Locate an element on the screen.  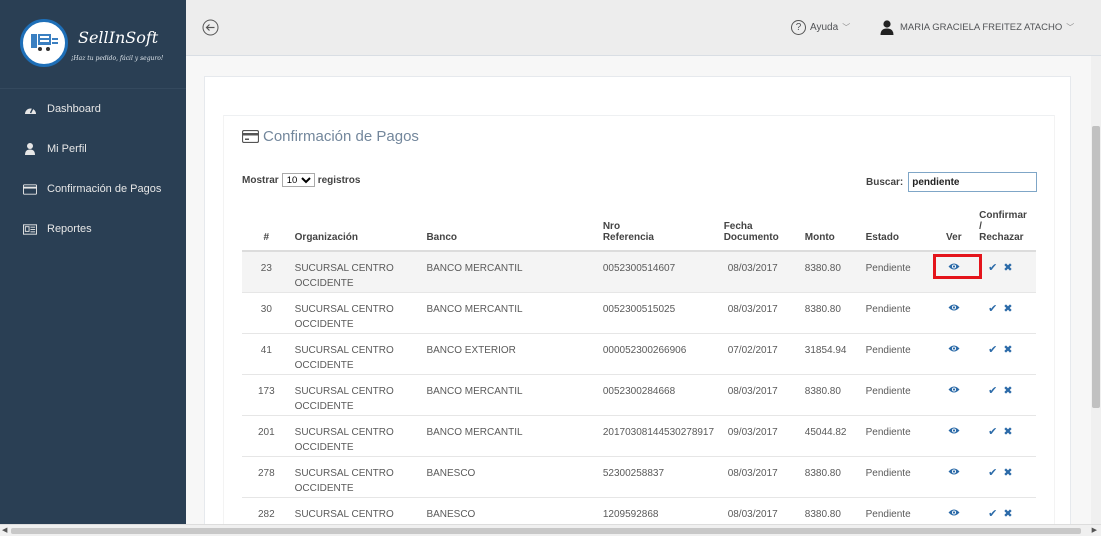
cell-fecha: 08/03/2017 is located at coordinates (760, 395).